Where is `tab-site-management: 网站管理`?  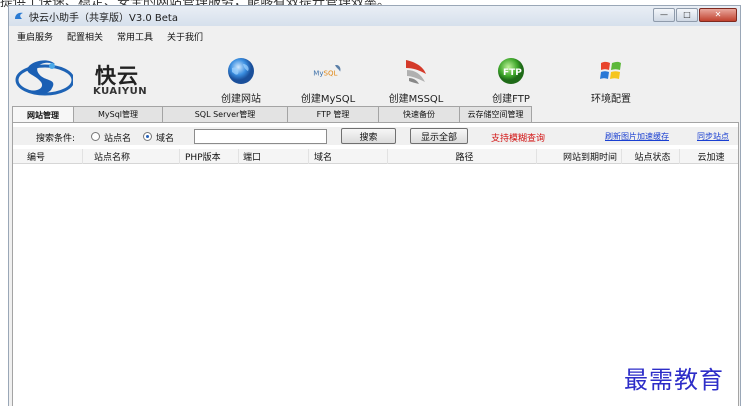
tab-site-management: 网站管理 is located at coordinates (43, 114).